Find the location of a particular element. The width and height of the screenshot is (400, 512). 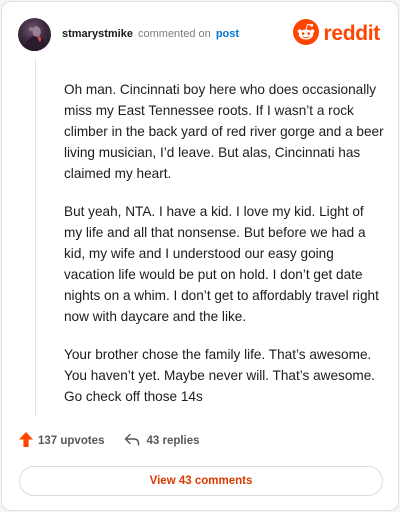

reddit-logo-icon is located at coordinates (306, 34).